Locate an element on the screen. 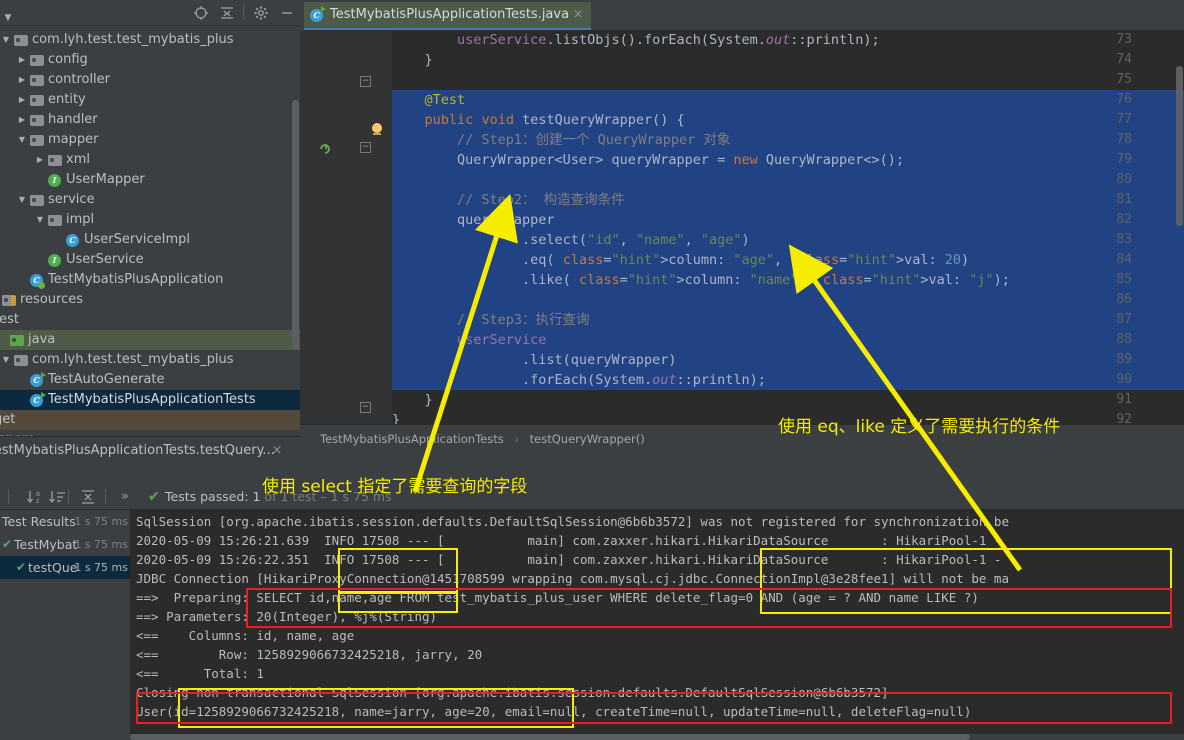 This screenshot has width=1184, height=740. settings-gear-icon is located at coordinates (261, 13).